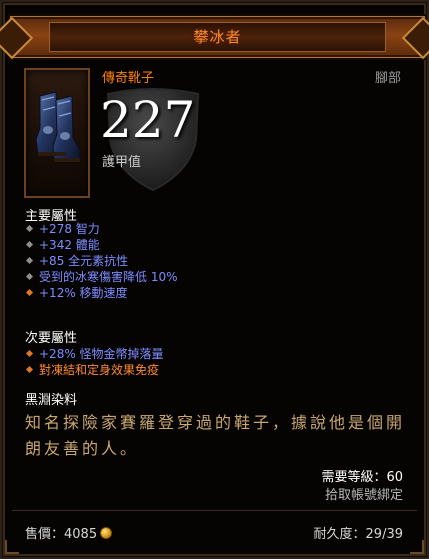 The height and width of the screenshot is (559, 429). I want to click on property-item: +85 全元素抗性, so click(101, 261).